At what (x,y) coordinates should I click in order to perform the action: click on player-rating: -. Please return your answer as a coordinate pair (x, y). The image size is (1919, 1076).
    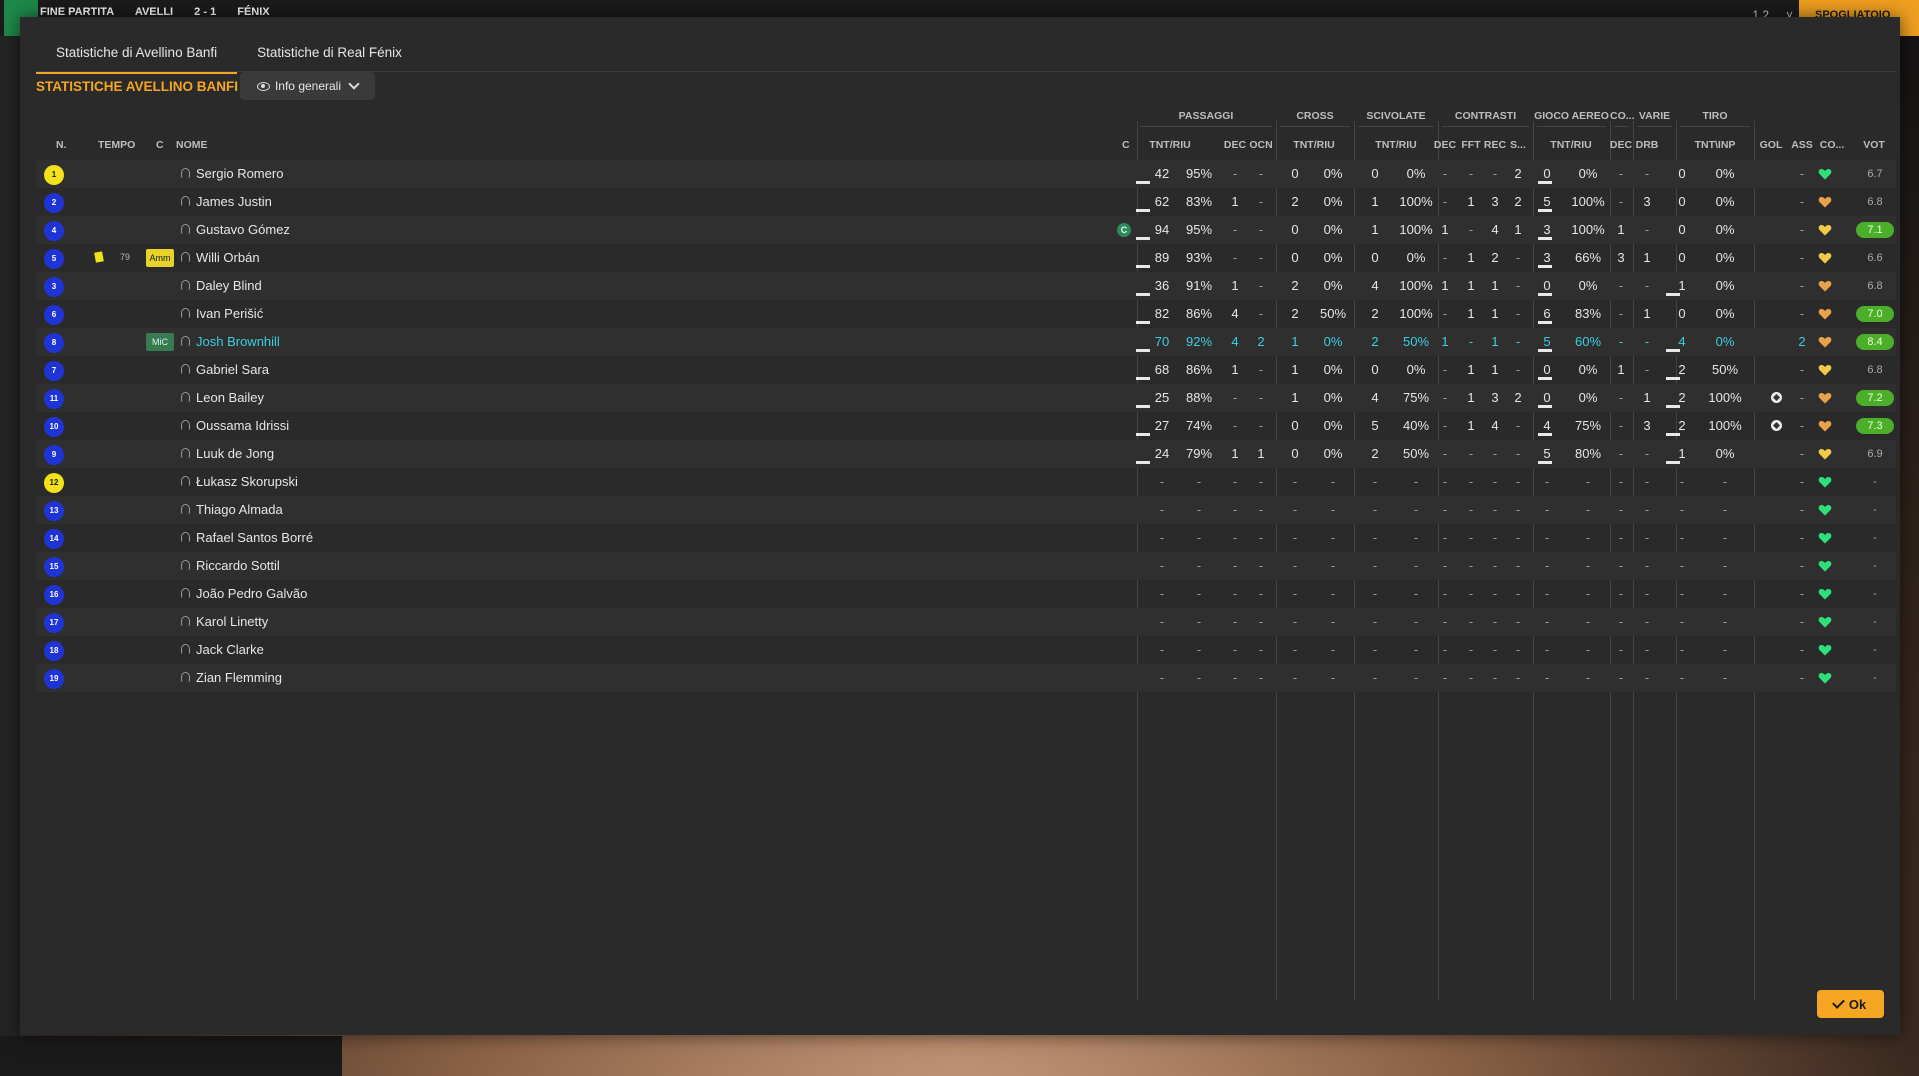
    Looking at the image, I should click on (1875, 622).